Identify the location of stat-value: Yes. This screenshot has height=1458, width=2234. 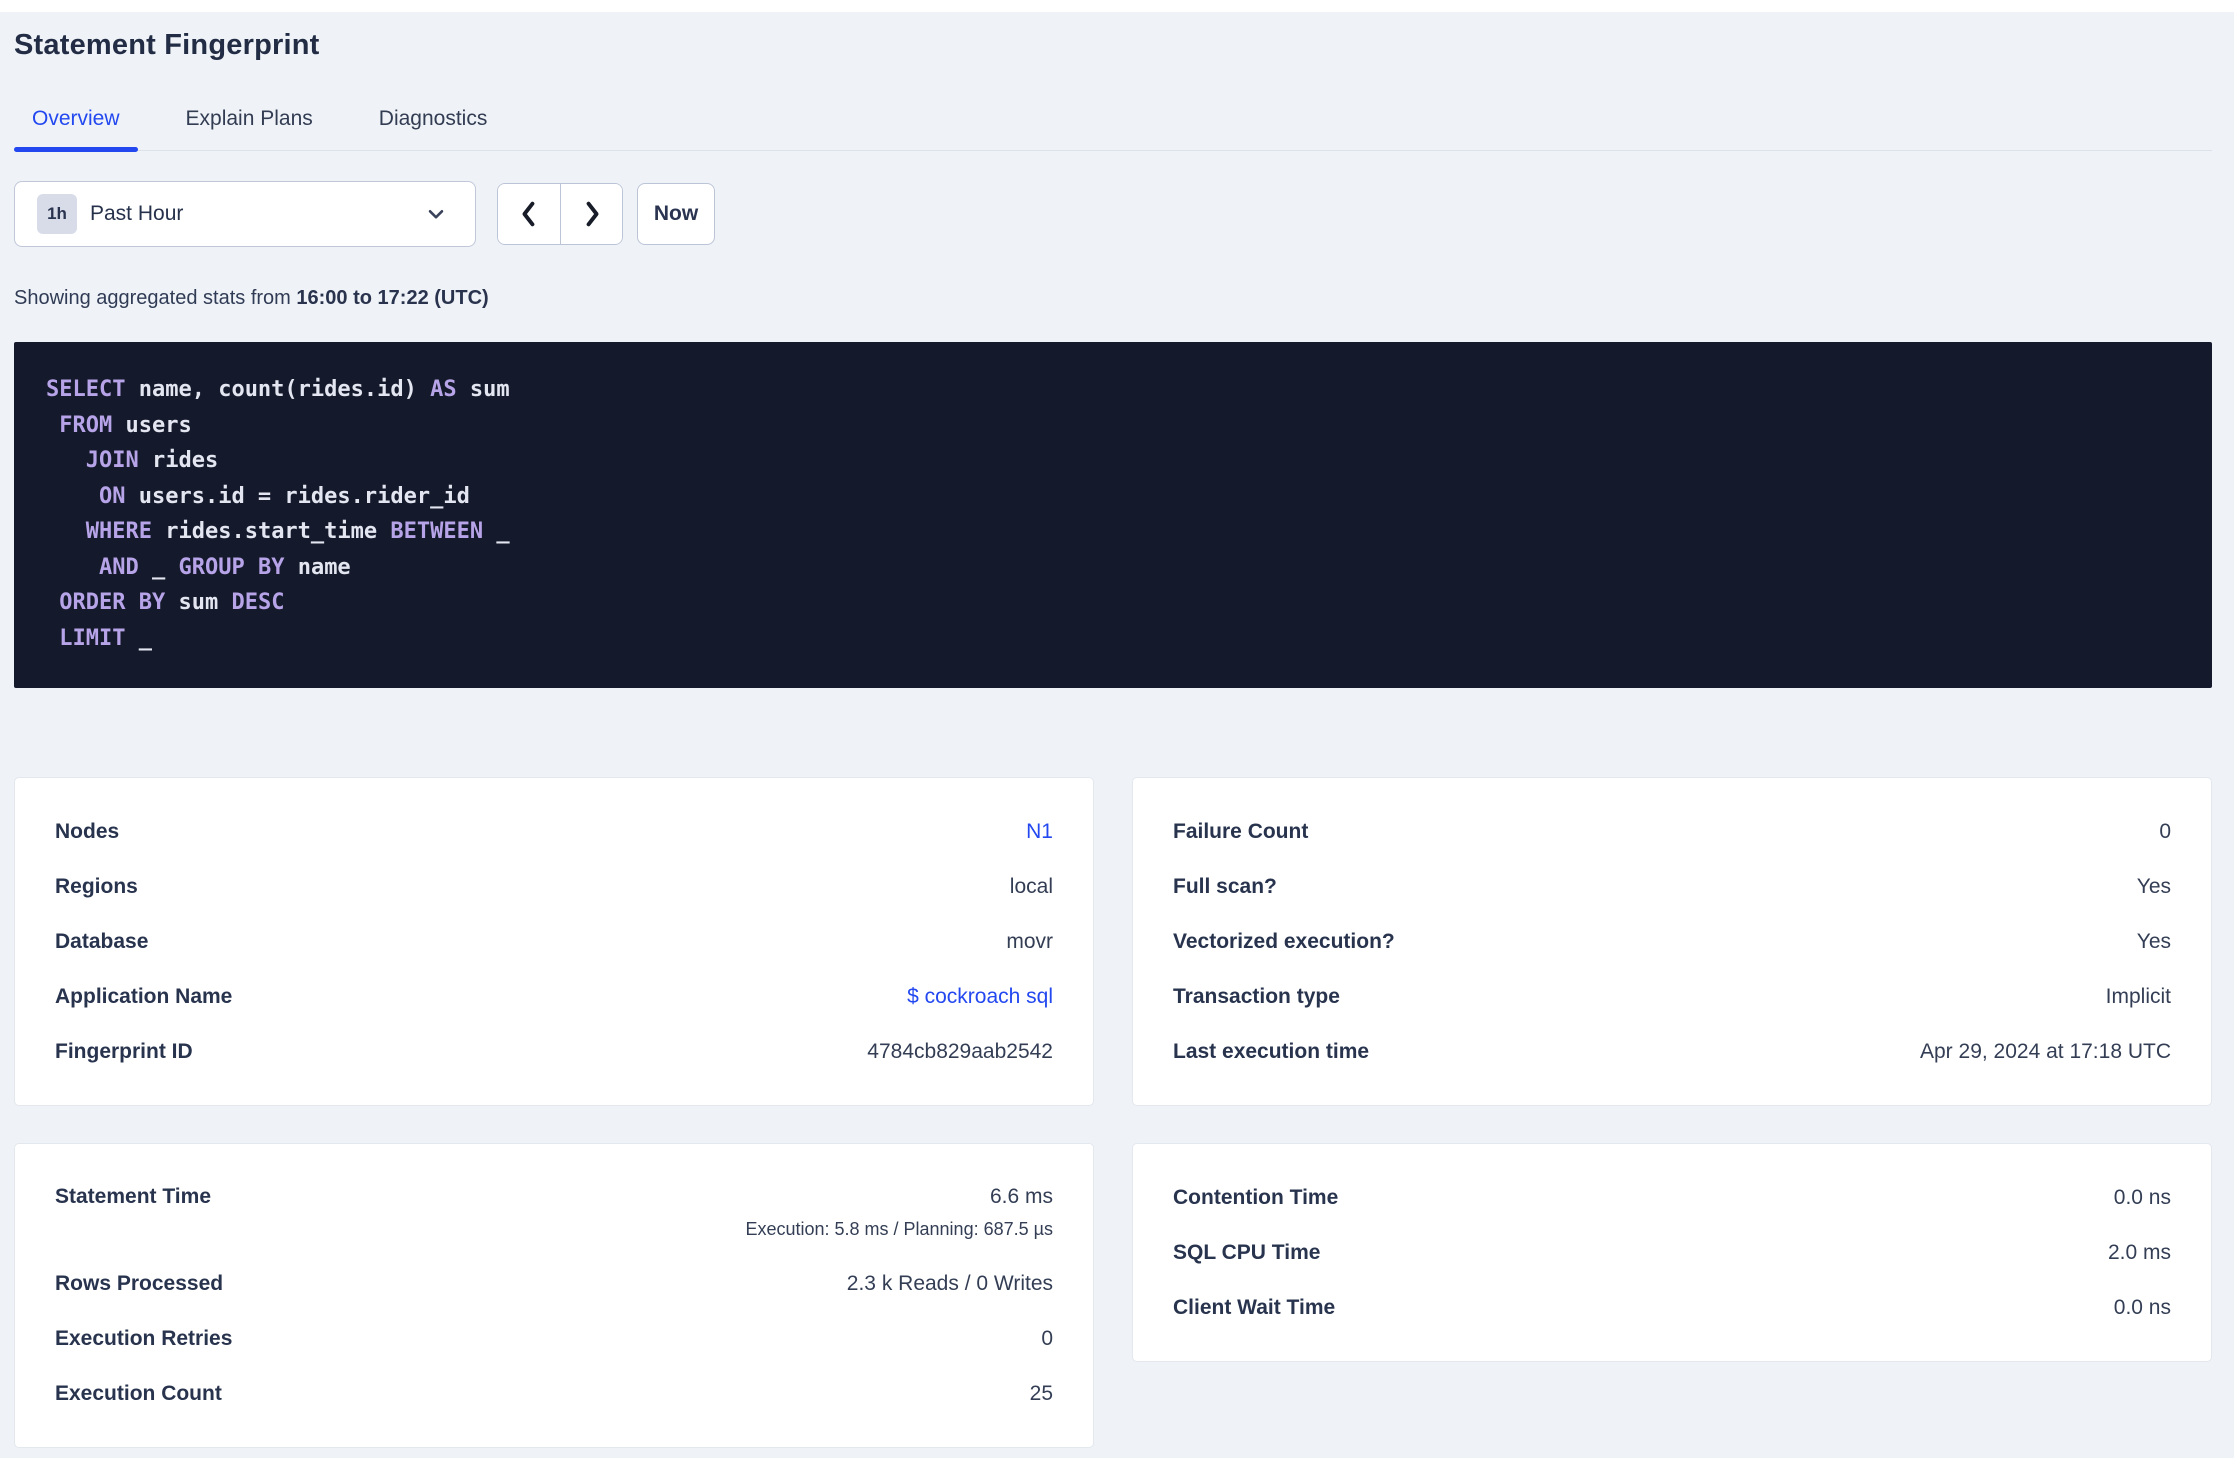
(2153, 941).